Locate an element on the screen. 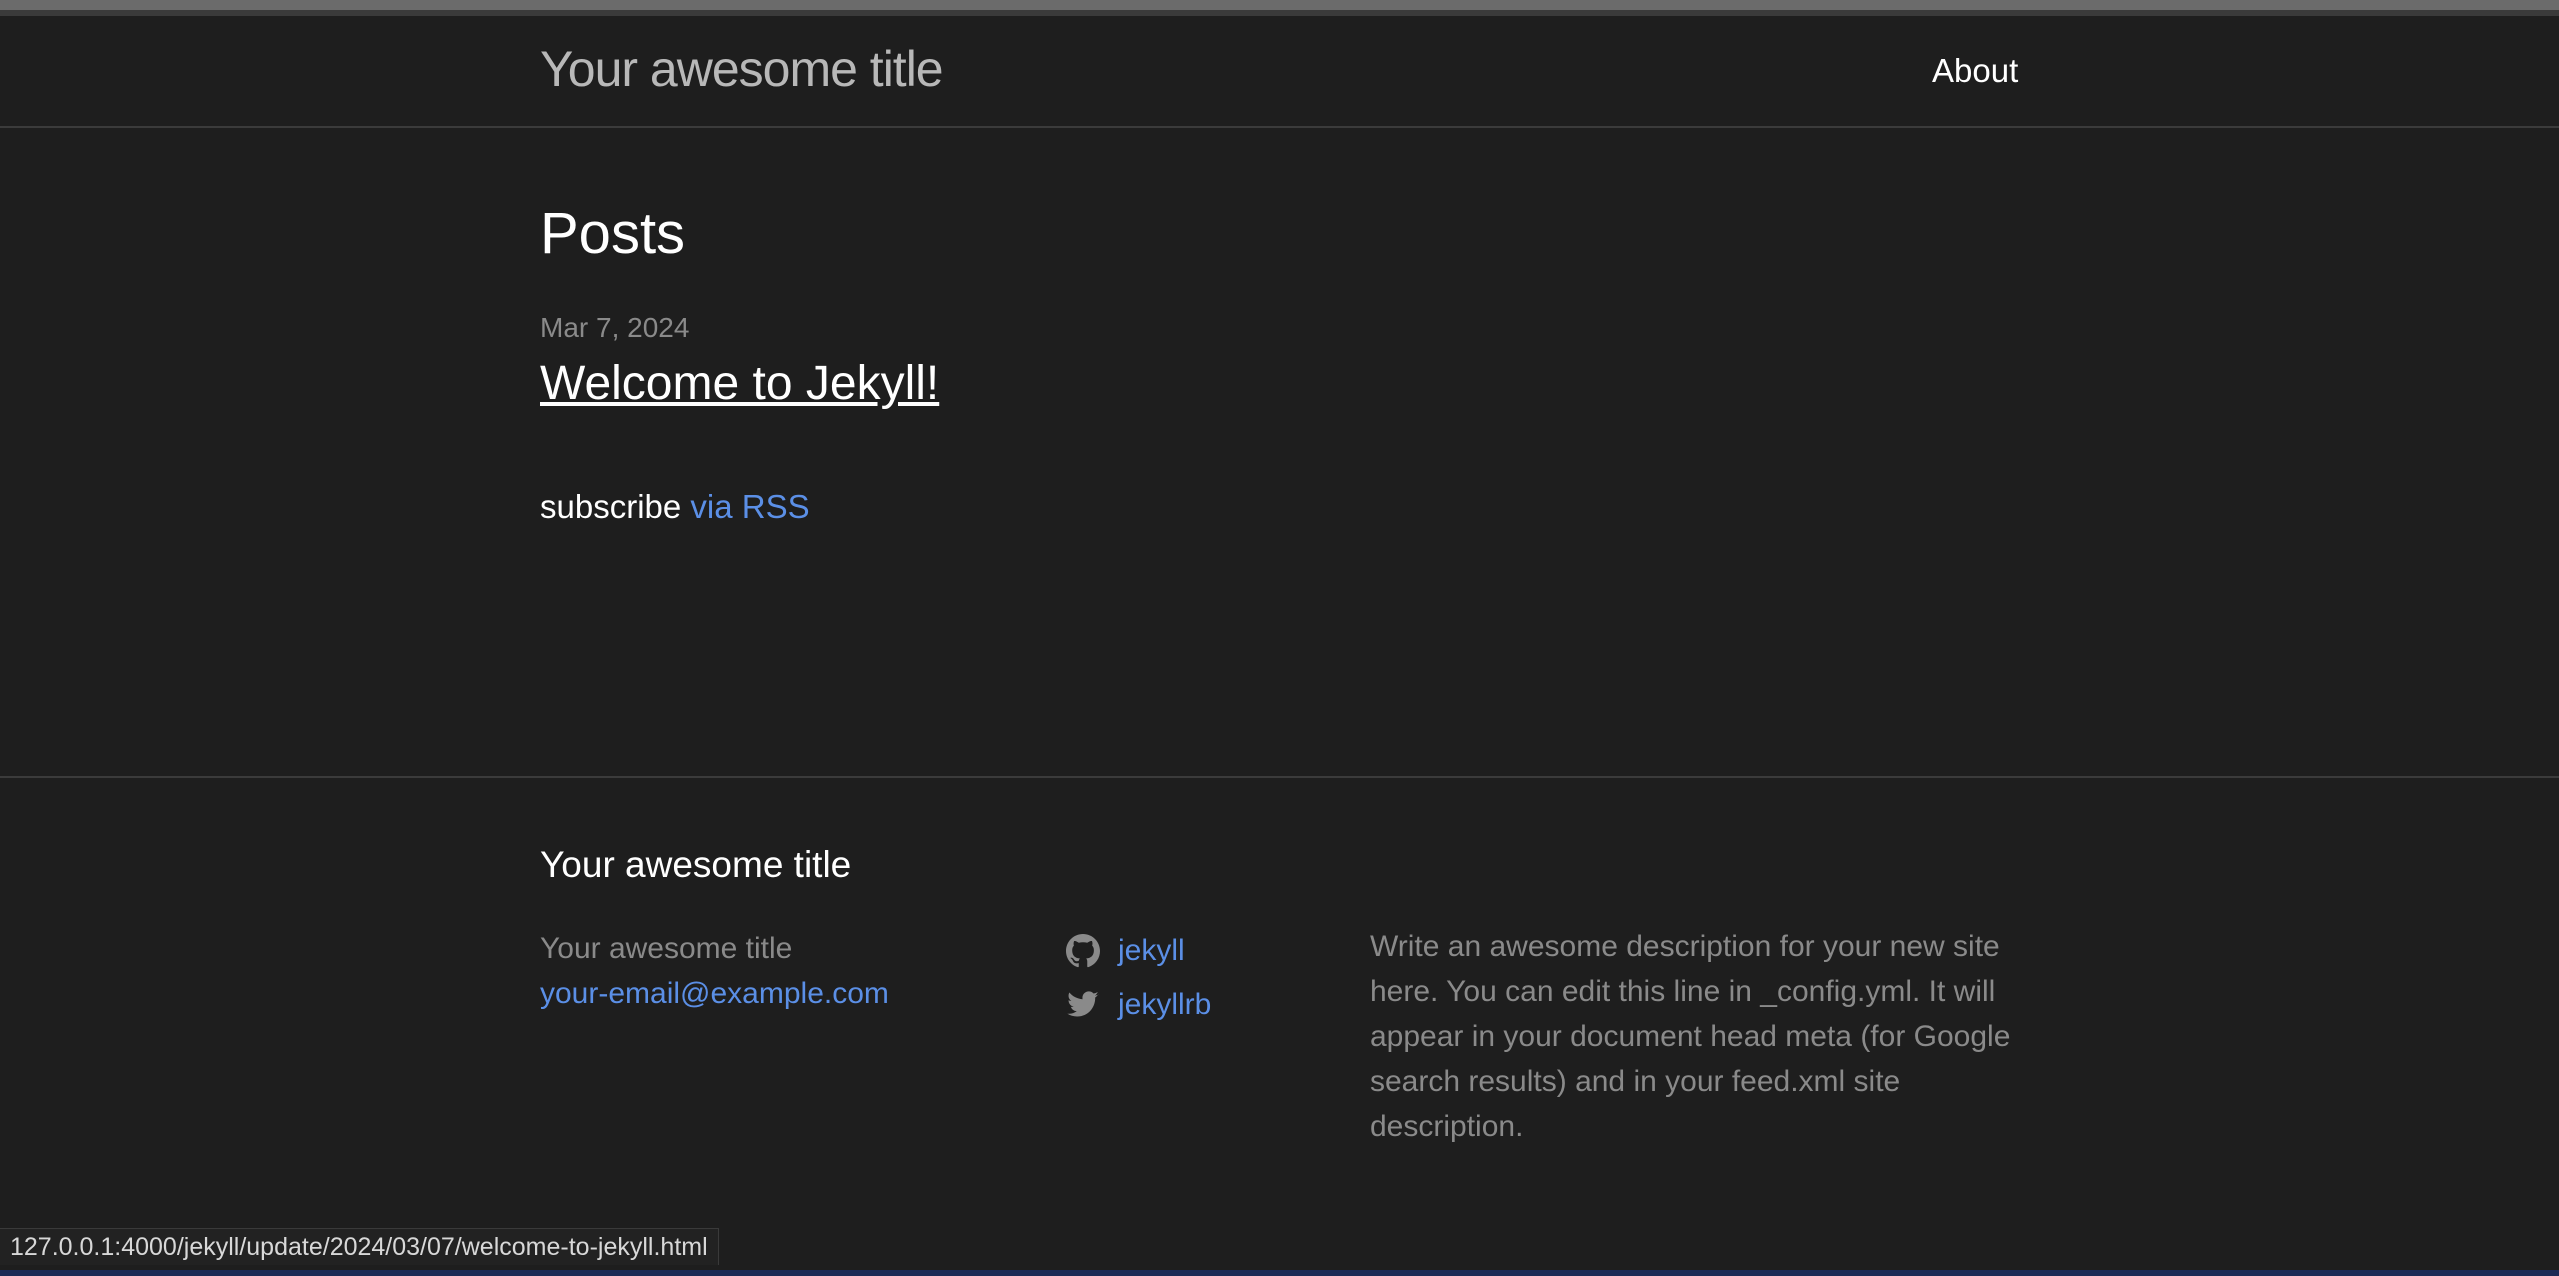 This screenshot has width=2559, height=1276. rss-subscribe: subscribe via RSS is located at coordinates (675, 507).